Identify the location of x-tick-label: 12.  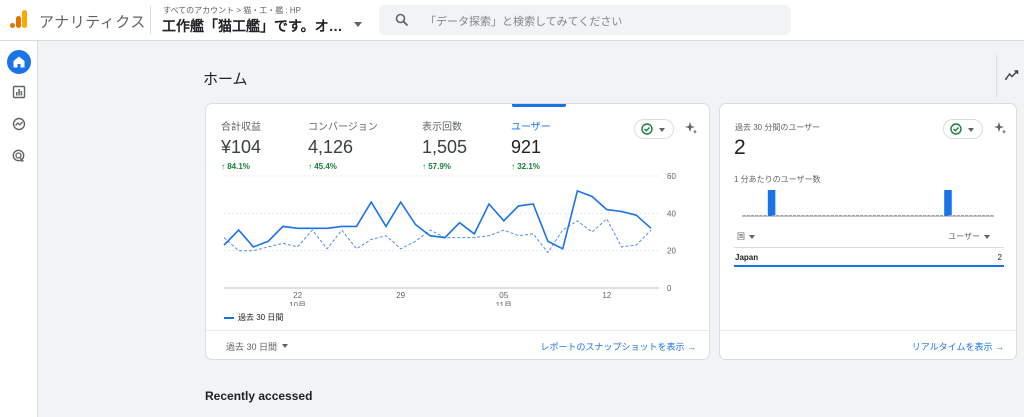
(606, 295).